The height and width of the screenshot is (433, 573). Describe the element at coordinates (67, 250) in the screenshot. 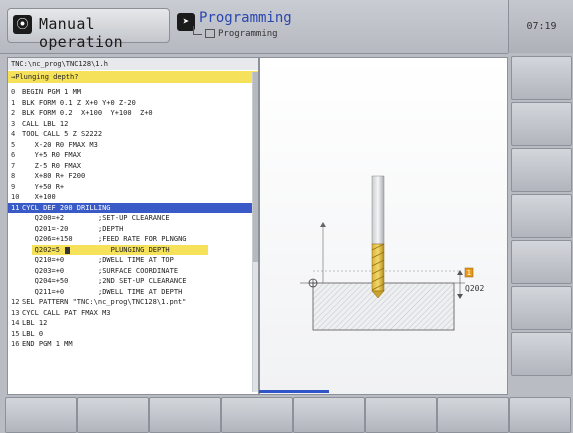

I see `text-cursor` at that location.